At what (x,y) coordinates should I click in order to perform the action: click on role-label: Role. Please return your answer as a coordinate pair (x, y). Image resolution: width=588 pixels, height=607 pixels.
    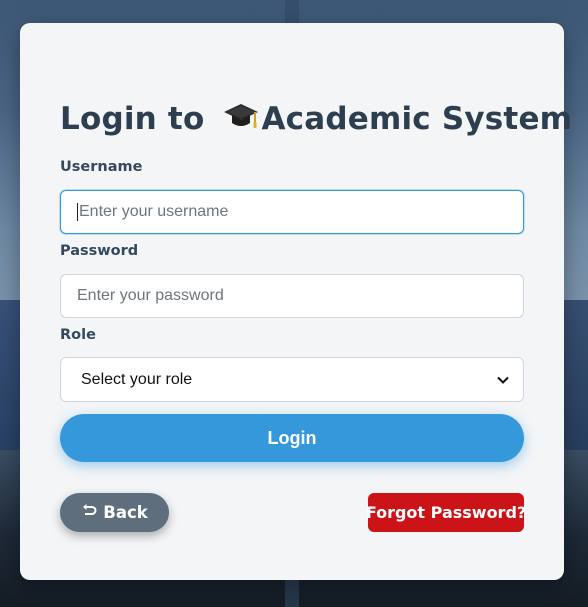
    Looking at the image, I should click on (78, 335).